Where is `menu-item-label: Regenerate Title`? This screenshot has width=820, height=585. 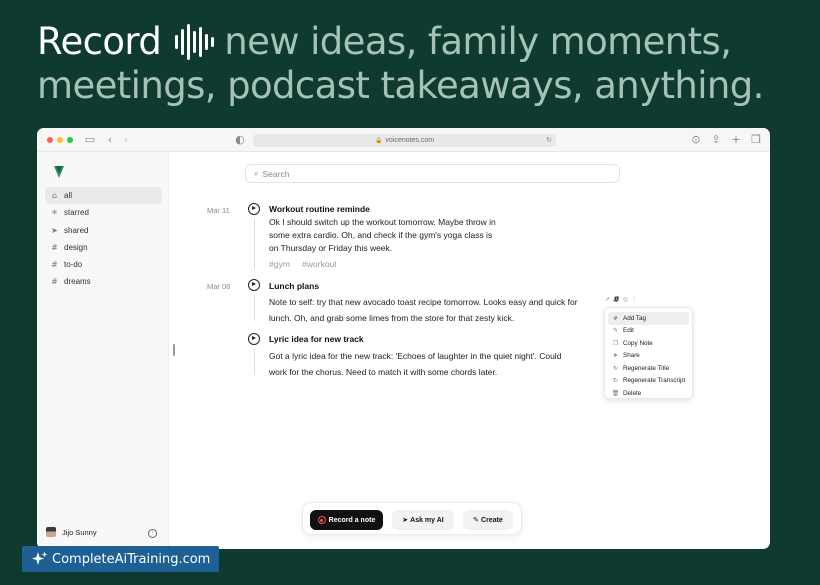
menu-item-label: Regenerate Title is located at coordinates (646, 368).